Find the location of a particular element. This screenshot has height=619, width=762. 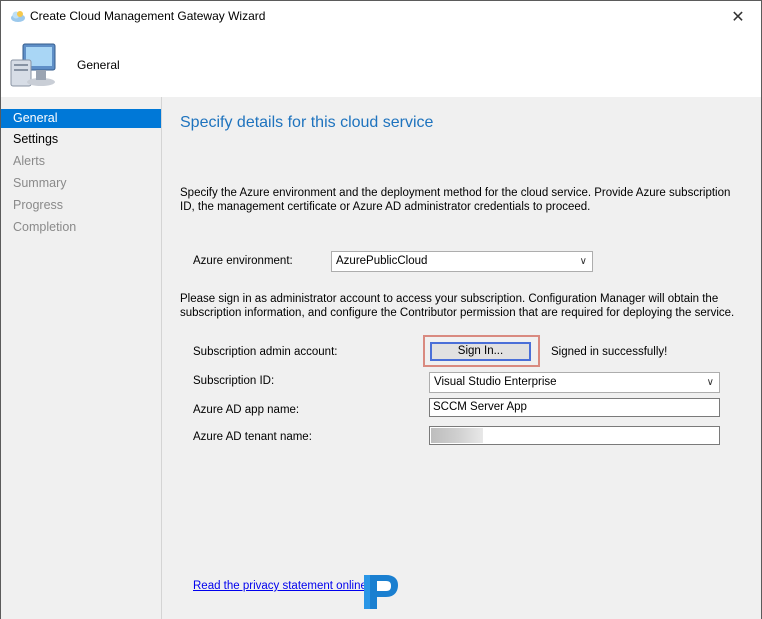

window-title: Create Cloud Management Gateway Wizard is located at coordinates (148, 16).